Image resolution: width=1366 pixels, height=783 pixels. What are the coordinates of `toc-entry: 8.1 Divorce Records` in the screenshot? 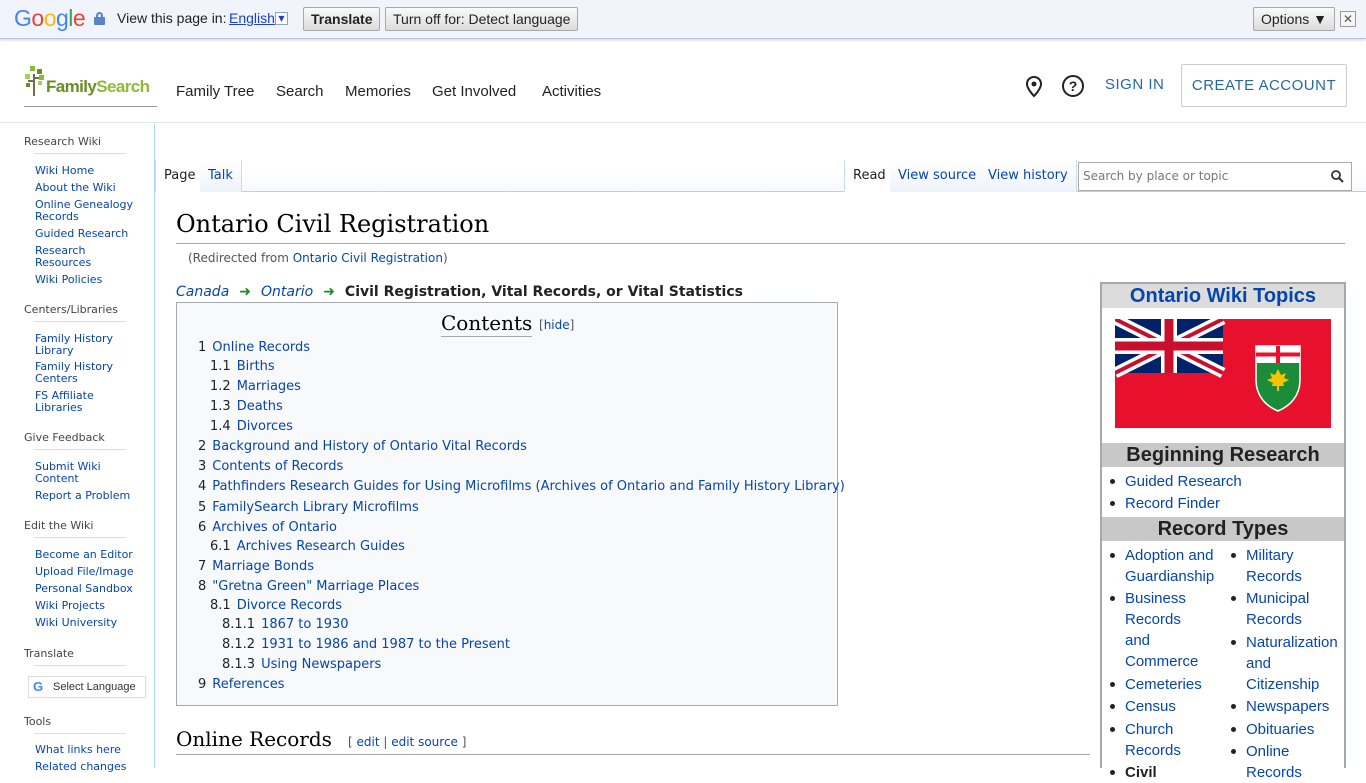 It's located at (276, 605).